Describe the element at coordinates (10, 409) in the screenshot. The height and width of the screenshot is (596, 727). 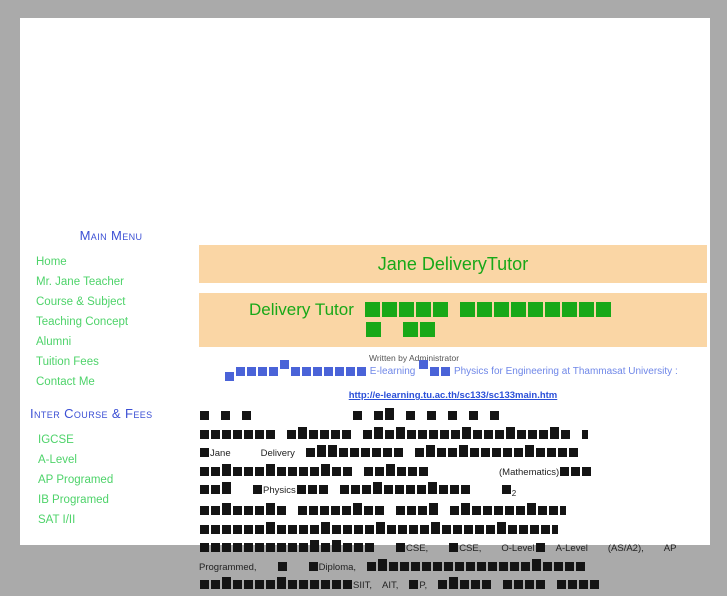
I see `left-margin-notch-bottom` at that location.